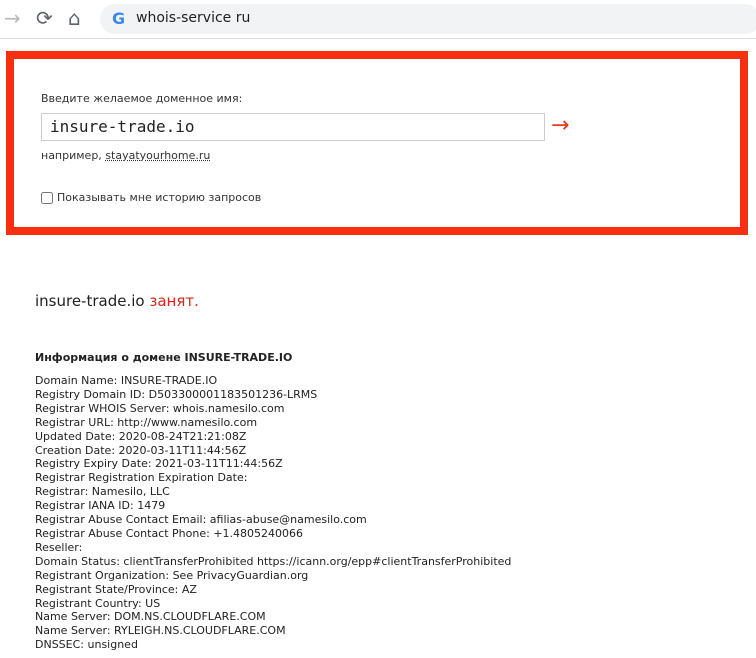  What do you see at coordinates (141, 478) in the screenshot?
I see `whois-line: Registrar Registration Expiration Date:` at bounding box center [141, 478].